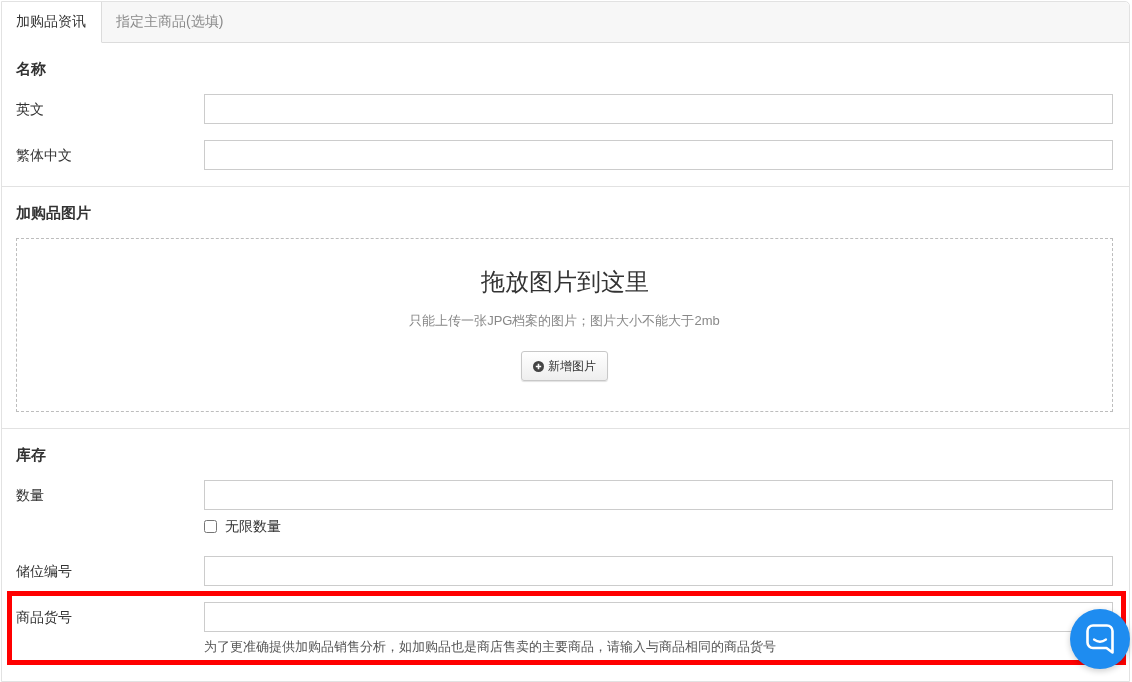 This screenshot has height=682, width=1132. What do you see at coordinates (564, 282) in the screenshot?
I see `drop-zone-title: 拖放图片到这里` at bounding box center [564, 282].